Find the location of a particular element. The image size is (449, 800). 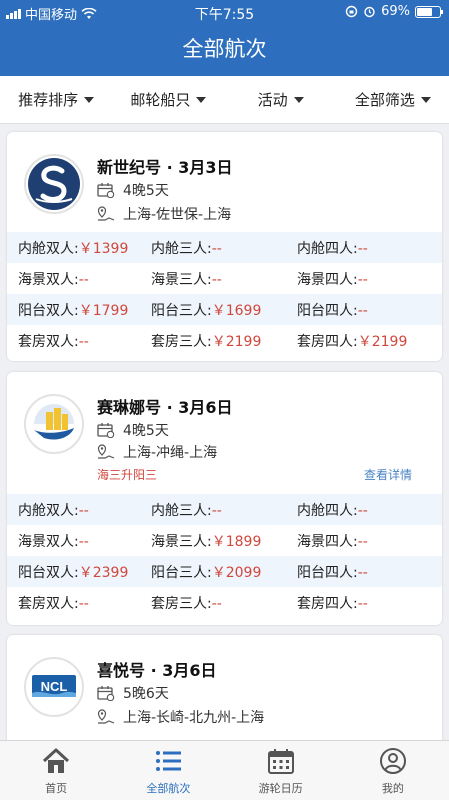

filter-ship: 邮轮船只 is located at coordinates (168, 99).